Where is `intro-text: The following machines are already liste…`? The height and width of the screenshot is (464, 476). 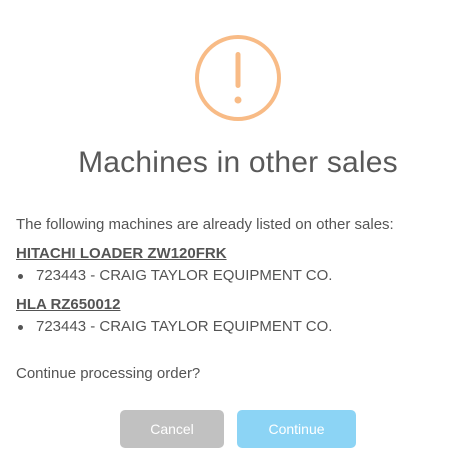 intro-text: The following machines are already liste… is located at coordinates (205, 224).